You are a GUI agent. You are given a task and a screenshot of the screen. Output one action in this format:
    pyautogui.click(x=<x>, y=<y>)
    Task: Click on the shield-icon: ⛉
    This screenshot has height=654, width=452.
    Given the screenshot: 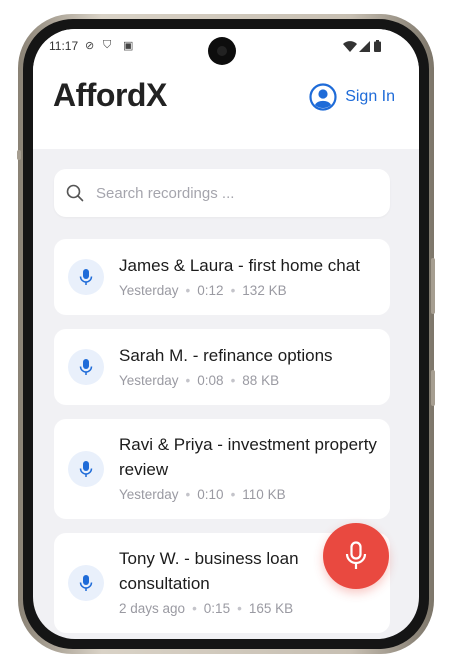 What is the action you would take?
    pyautogui.click(x=107, y=45)
    